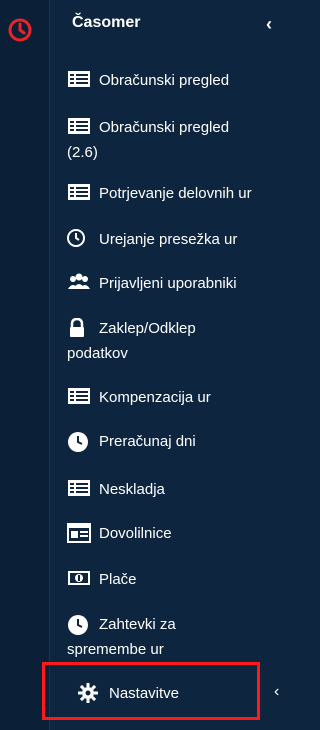  What do you see at coordinates (79, 533) in the screenshot?
I see `card-icon` at bounding box center [79, 533].